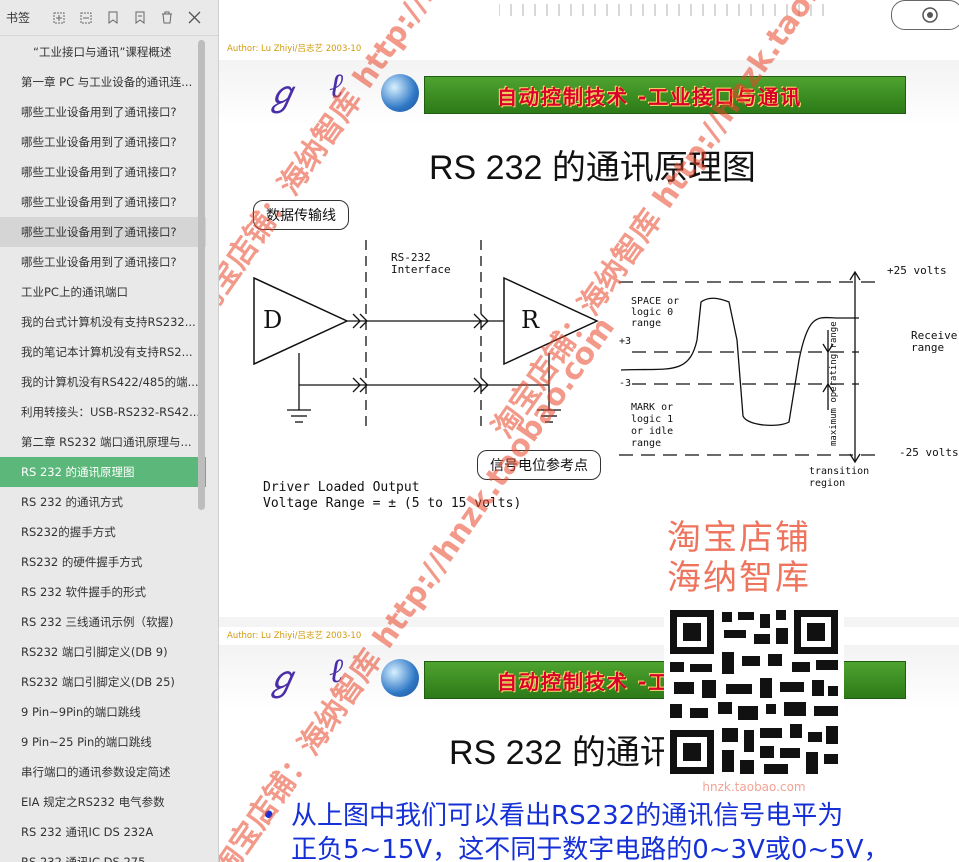  Describe the element at coordinates (917, 270) in the screenshot. I see `plus25-label: +25 volts` at that location.